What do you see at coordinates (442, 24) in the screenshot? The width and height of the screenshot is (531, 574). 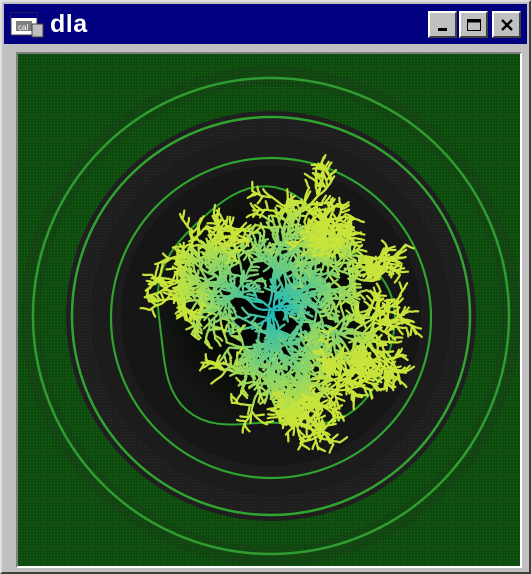 I see `minimize-button` at bounding box center [442, 24].